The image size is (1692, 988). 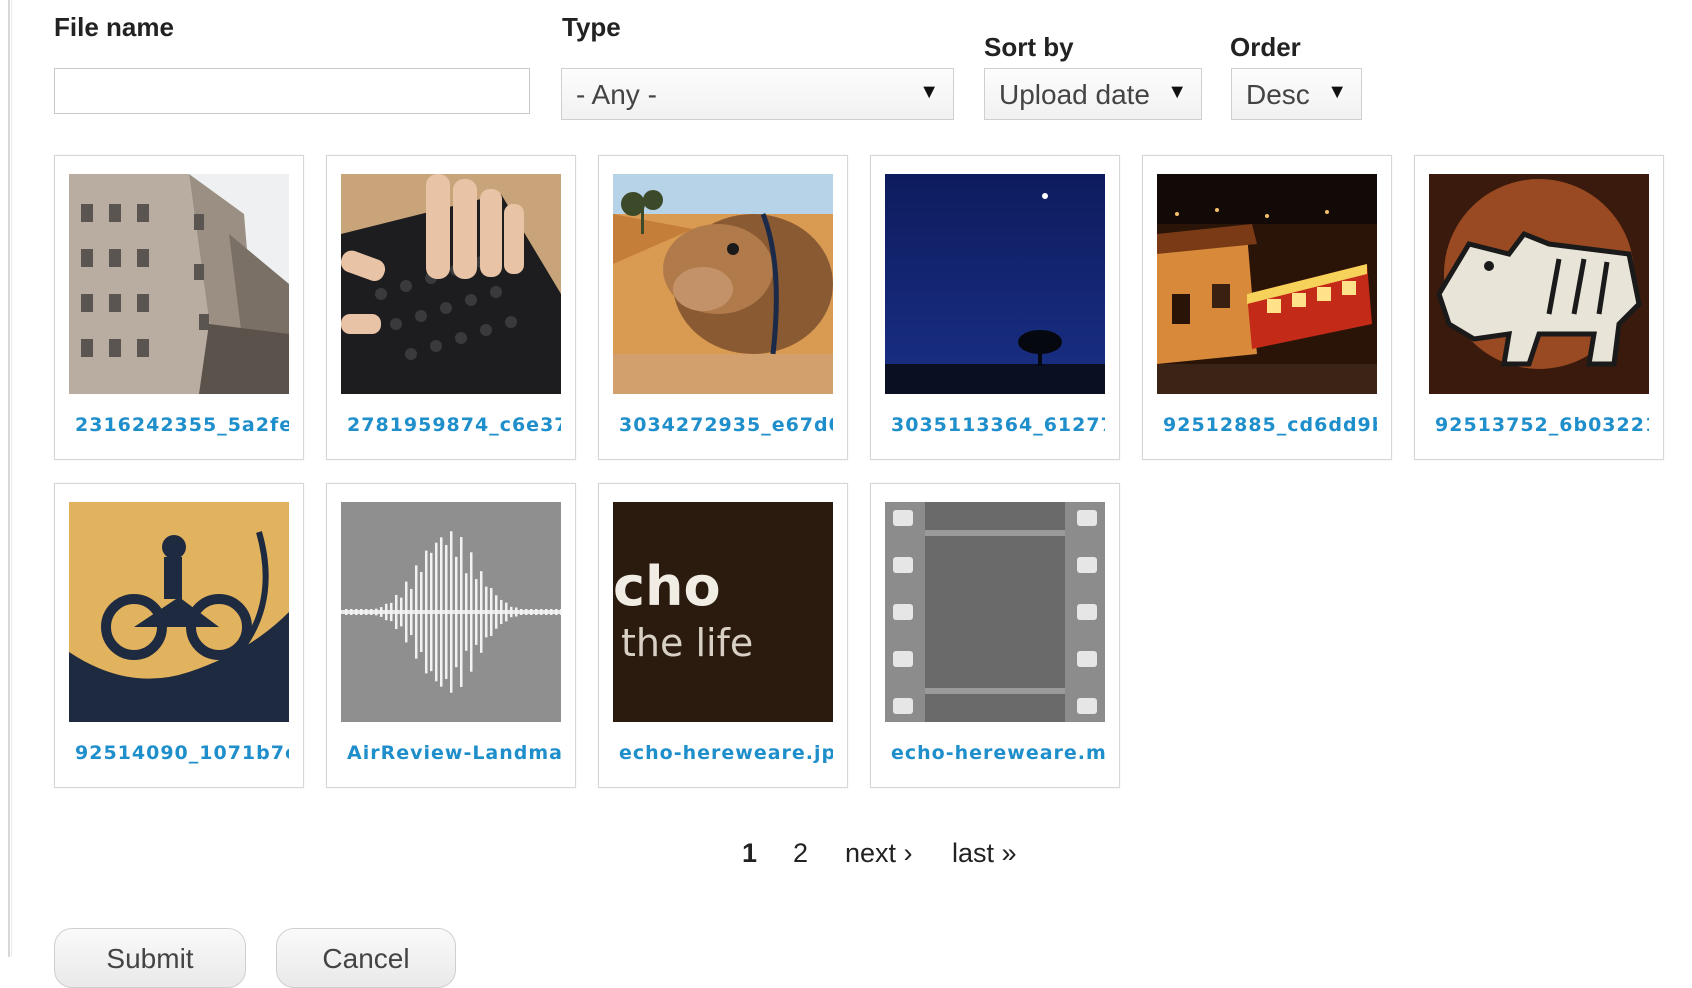 What do you see at coordinates (179, 284) in the screenshot?
I see `building-photo-thumbnail` at bounding box center [179, 284].